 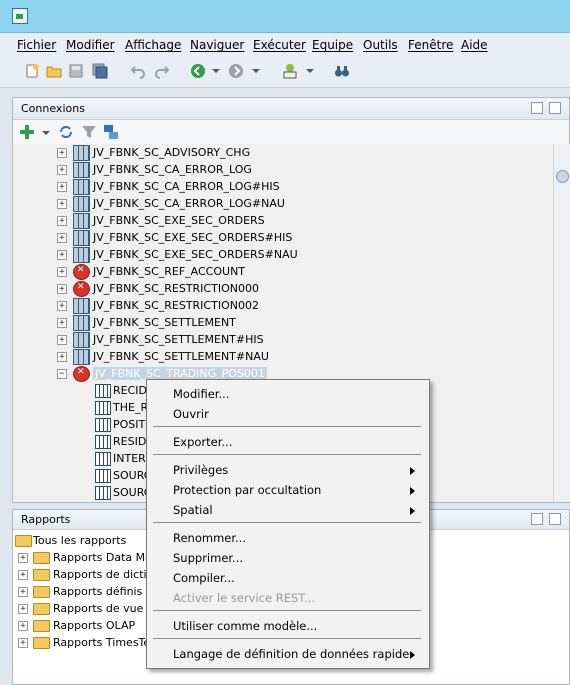 What do you see at coordinates (217, 45) in the screenshot?
I see `menu-naviguer: Naviguer` at bounding box center [217, 45].